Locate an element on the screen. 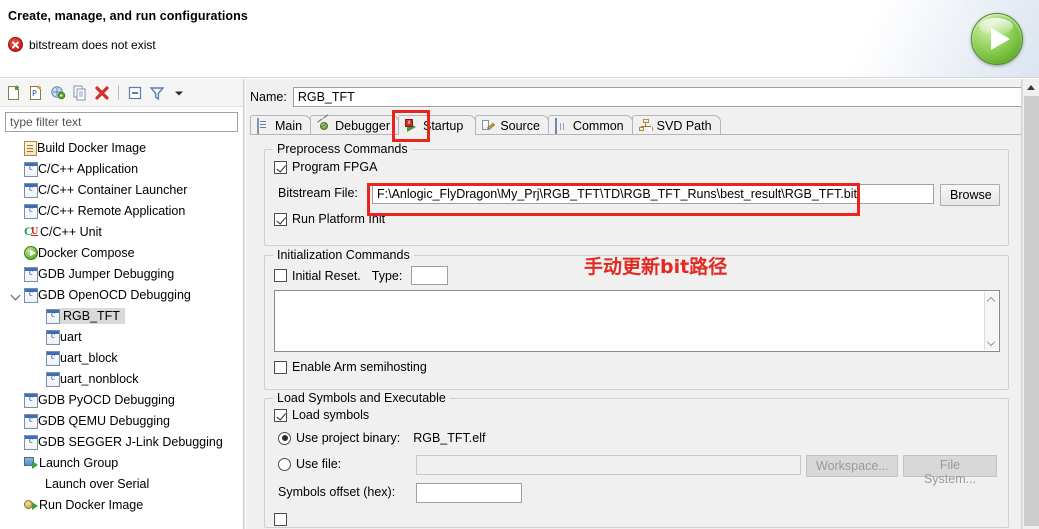 The width and height of the screenshot is (1039, 529). semihosting-row: Enable Arm semihosting is located at coordinates (350, 367).